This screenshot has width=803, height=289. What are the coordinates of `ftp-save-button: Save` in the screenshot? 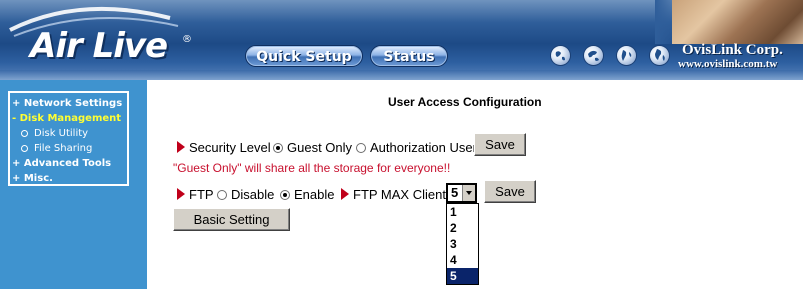 It's located at (510, 191).